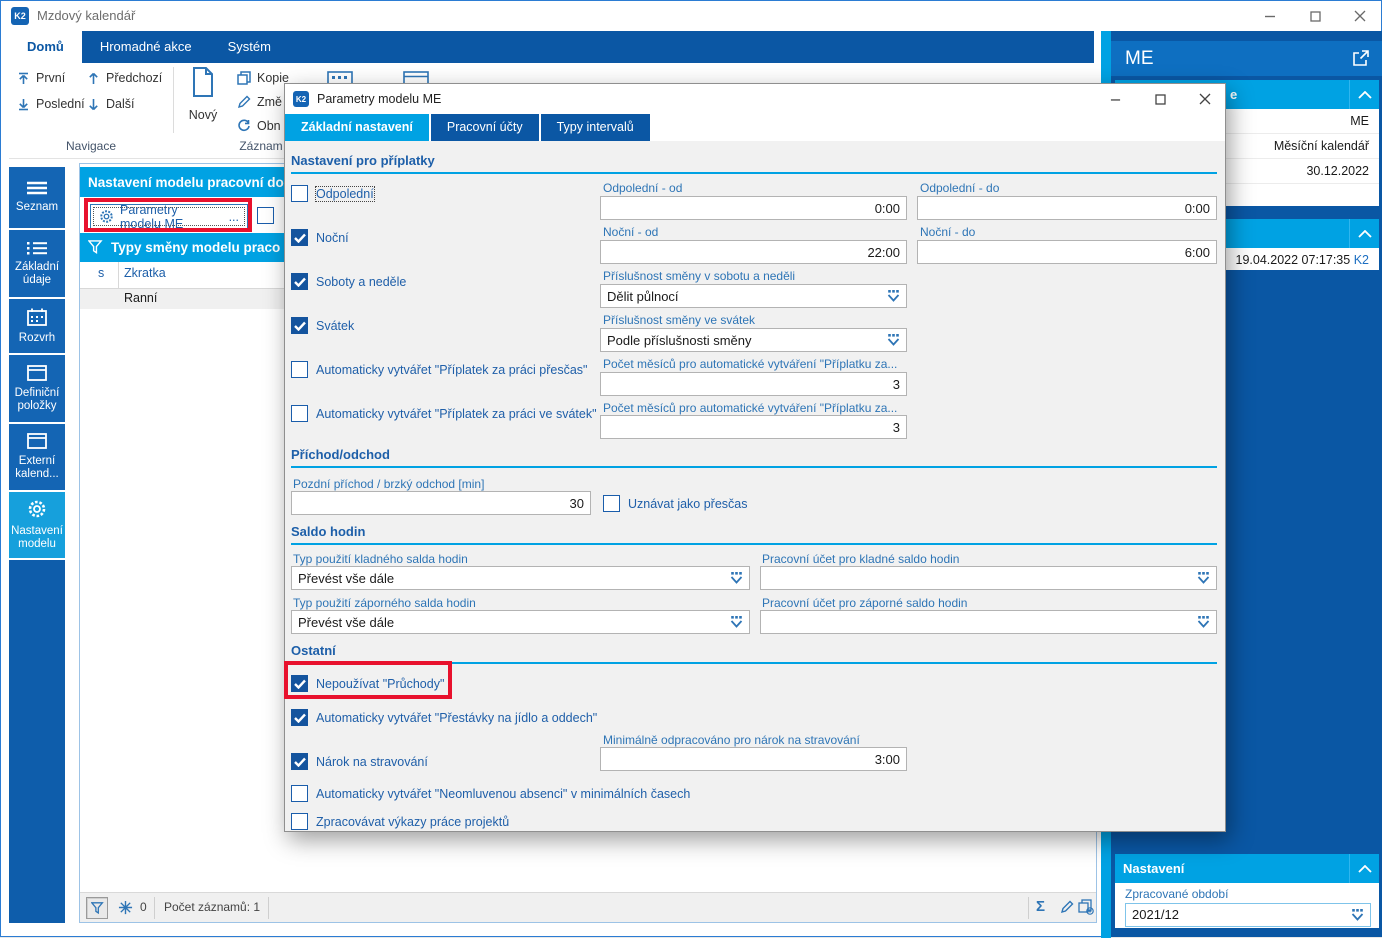 The width and height of the screenshot is (1382, 938). Describe the element at coordinates (400, 821) in the screenshot. I see `checkbox-vykazy: Zpracovávat výkazy práce projektů` at that location.